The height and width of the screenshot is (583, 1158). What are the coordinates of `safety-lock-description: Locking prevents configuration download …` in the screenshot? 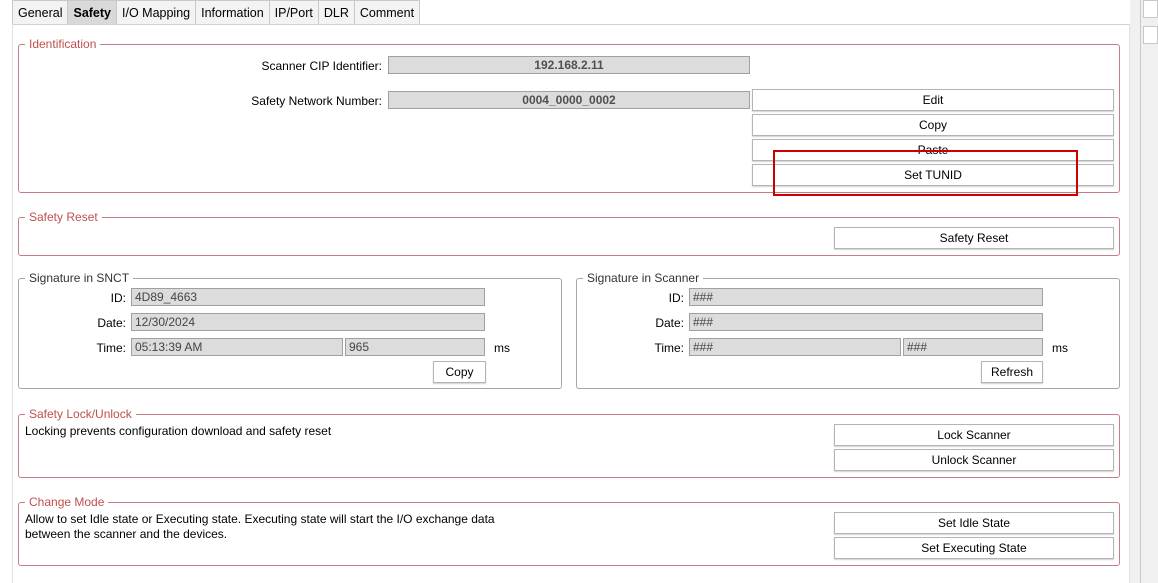 It's located at (178, 431).